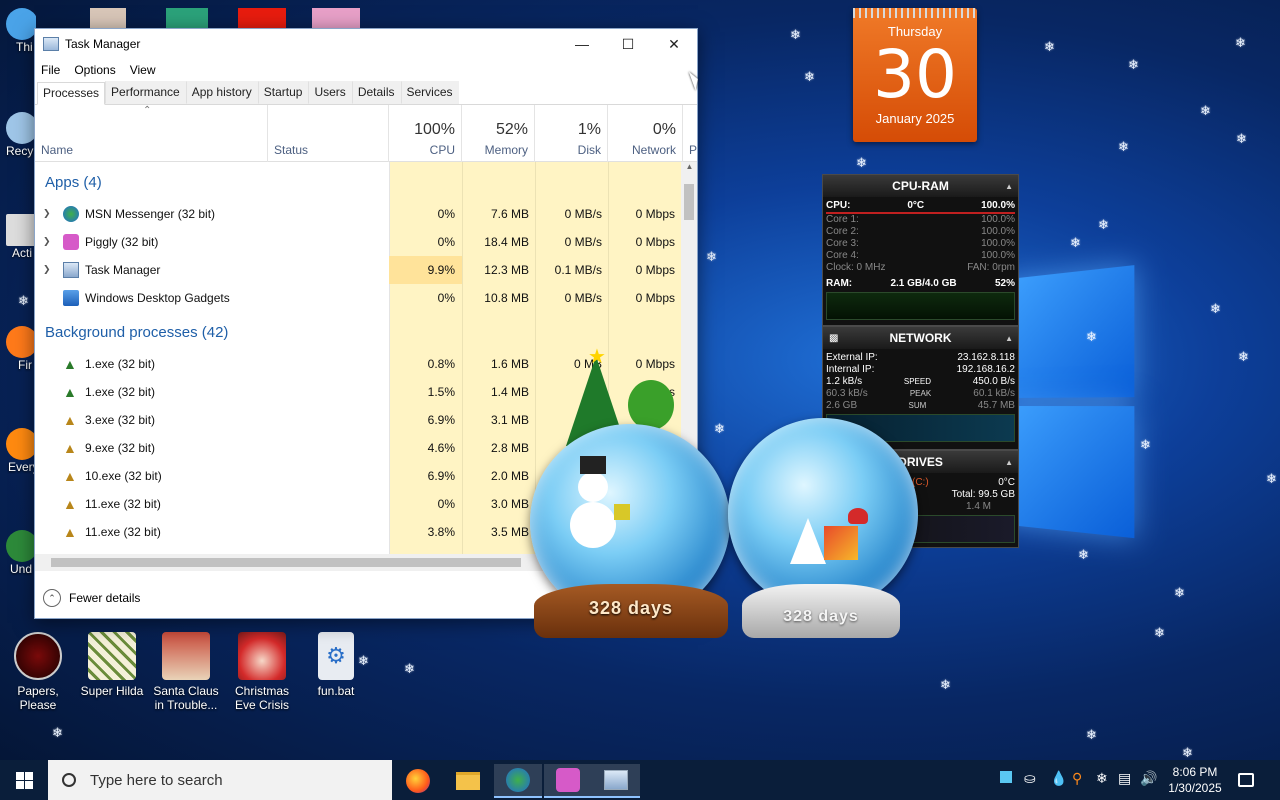 The image size is (1280, 800). I want to click on presents-icon, so click(841, 543).